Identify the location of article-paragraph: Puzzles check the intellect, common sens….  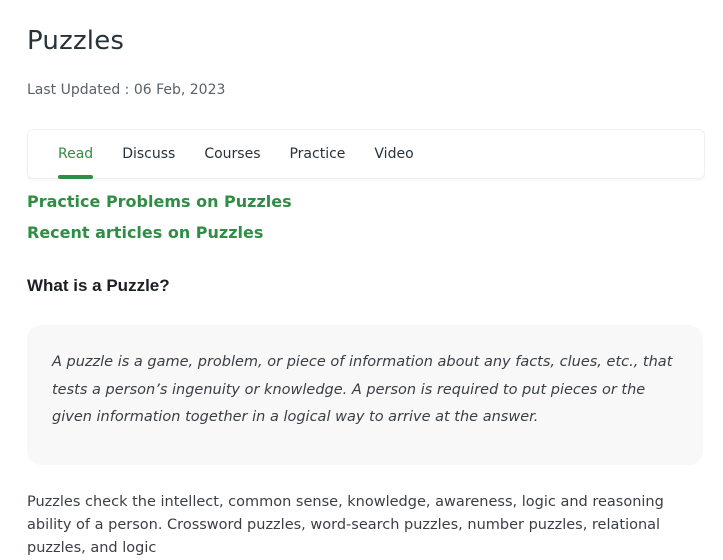
(345, 525).